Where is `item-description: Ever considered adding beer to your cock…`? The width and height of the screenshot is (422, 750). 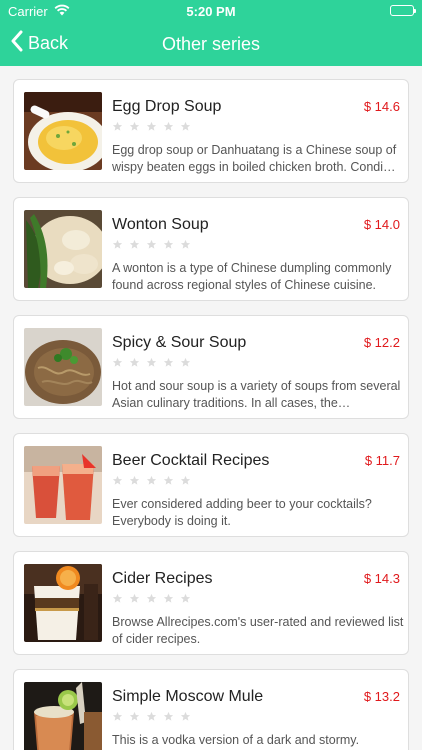
item-description: Ever considered adding beer to your cock… is located at coordinates (242, 512).